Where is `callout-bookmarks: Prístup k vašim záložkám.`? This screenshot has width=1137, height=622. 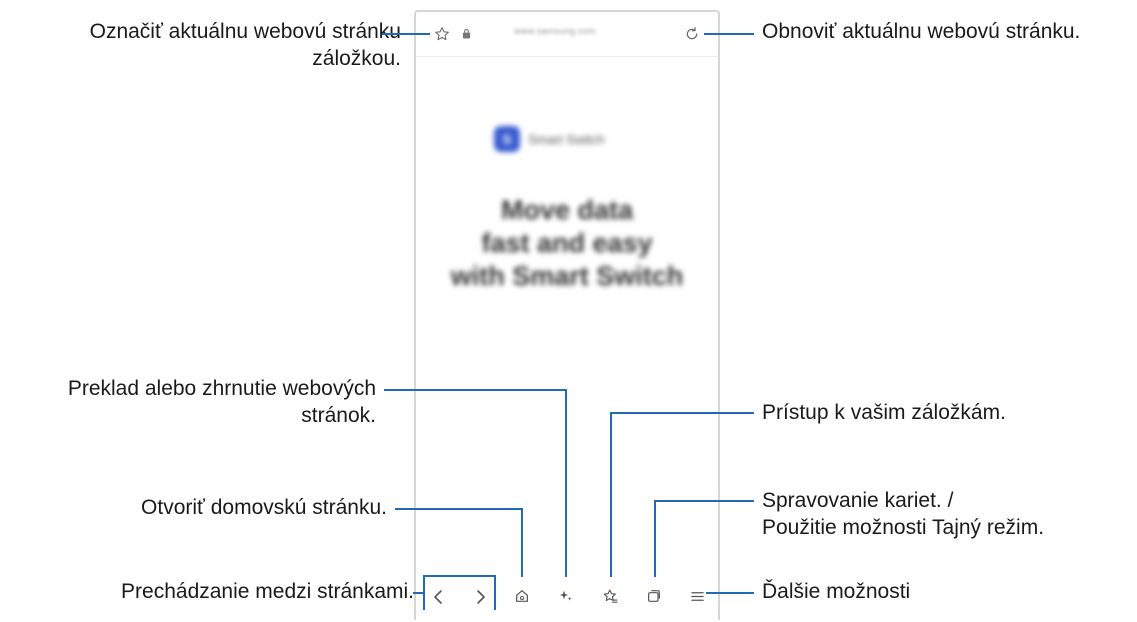
callout-bookmarks: Prístup k vašim záložkám. is located at coordinates (884, 412).